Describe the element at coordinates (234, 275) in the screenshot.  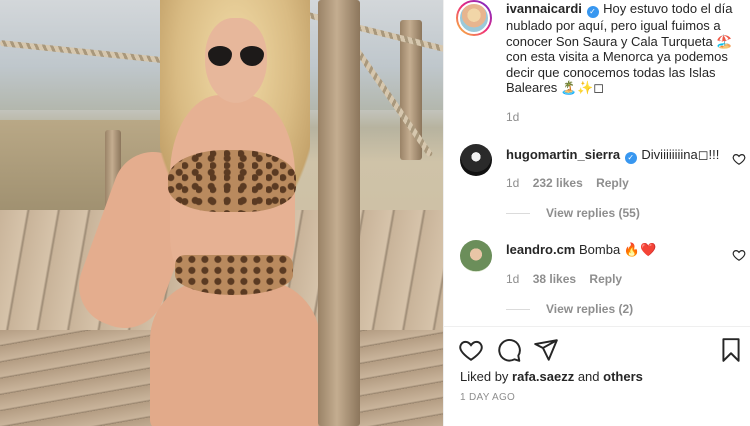
I see `photo-bikini-bottom` at that location.